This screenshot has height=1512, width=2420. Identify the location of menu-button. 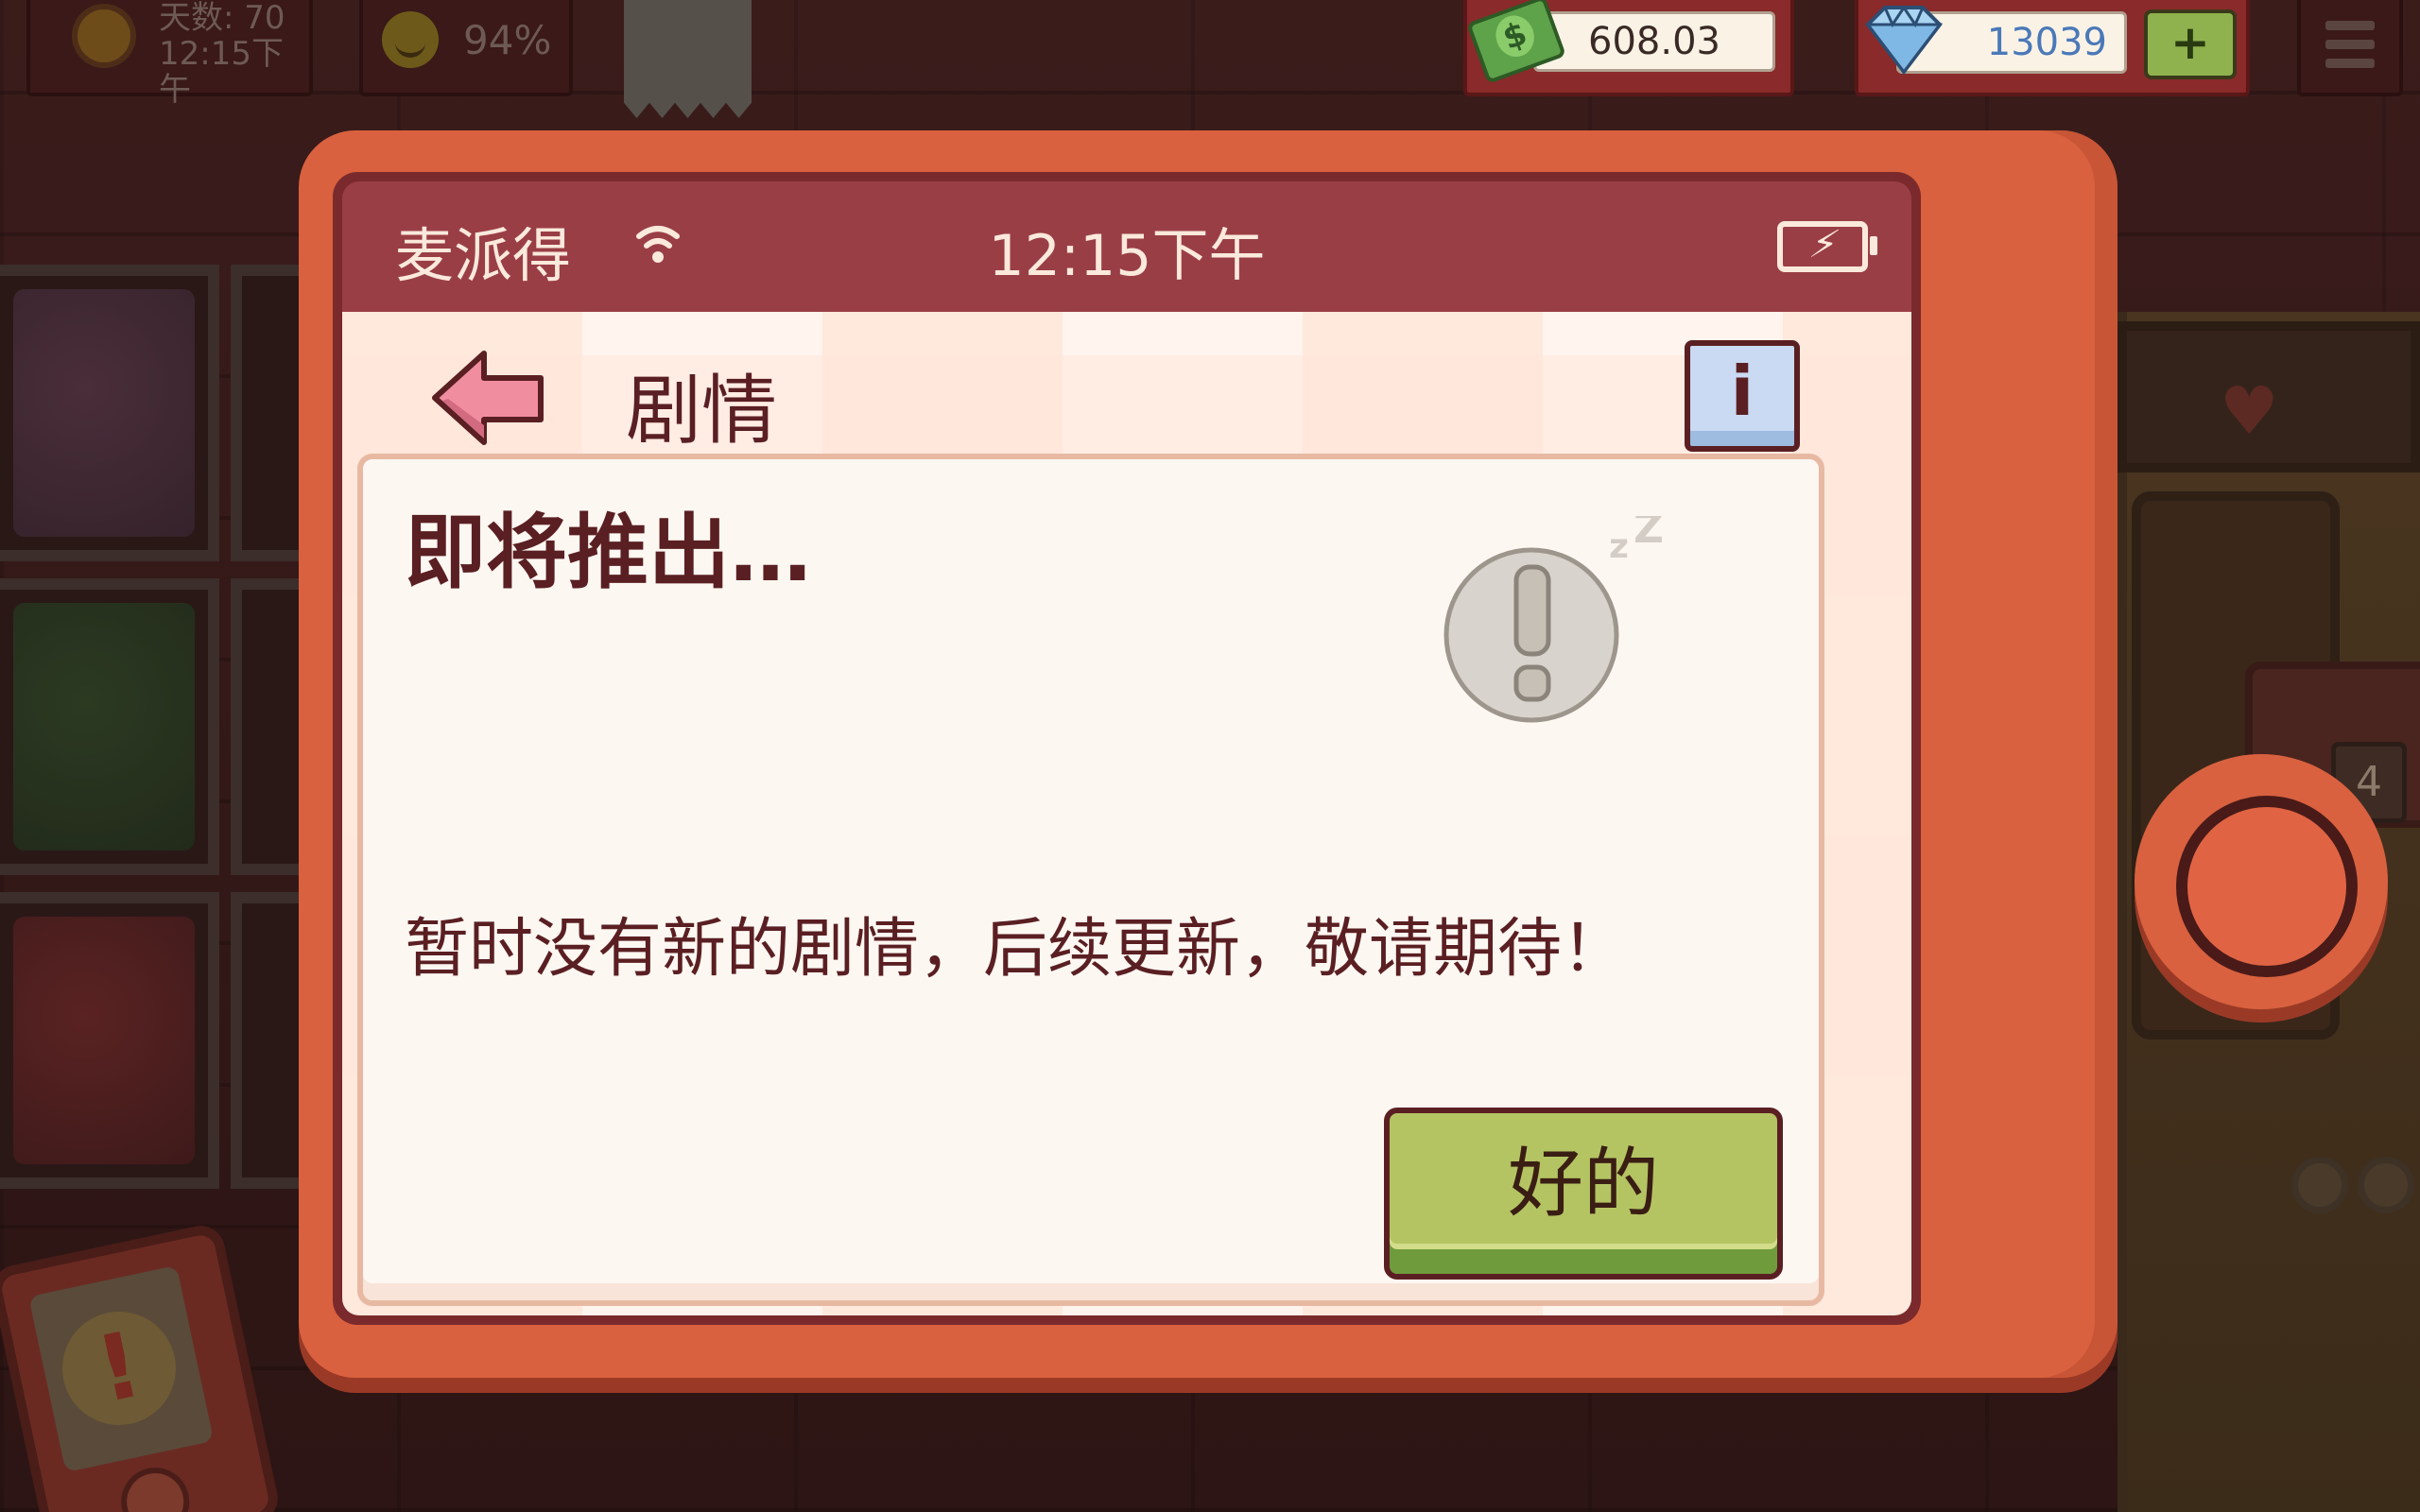
(2350, 48).